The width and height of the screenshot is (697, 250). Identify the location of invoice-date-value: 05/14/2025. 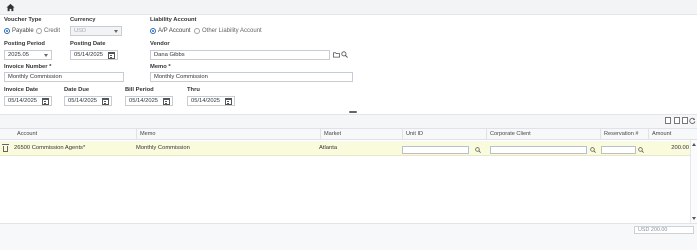
(23, 101).